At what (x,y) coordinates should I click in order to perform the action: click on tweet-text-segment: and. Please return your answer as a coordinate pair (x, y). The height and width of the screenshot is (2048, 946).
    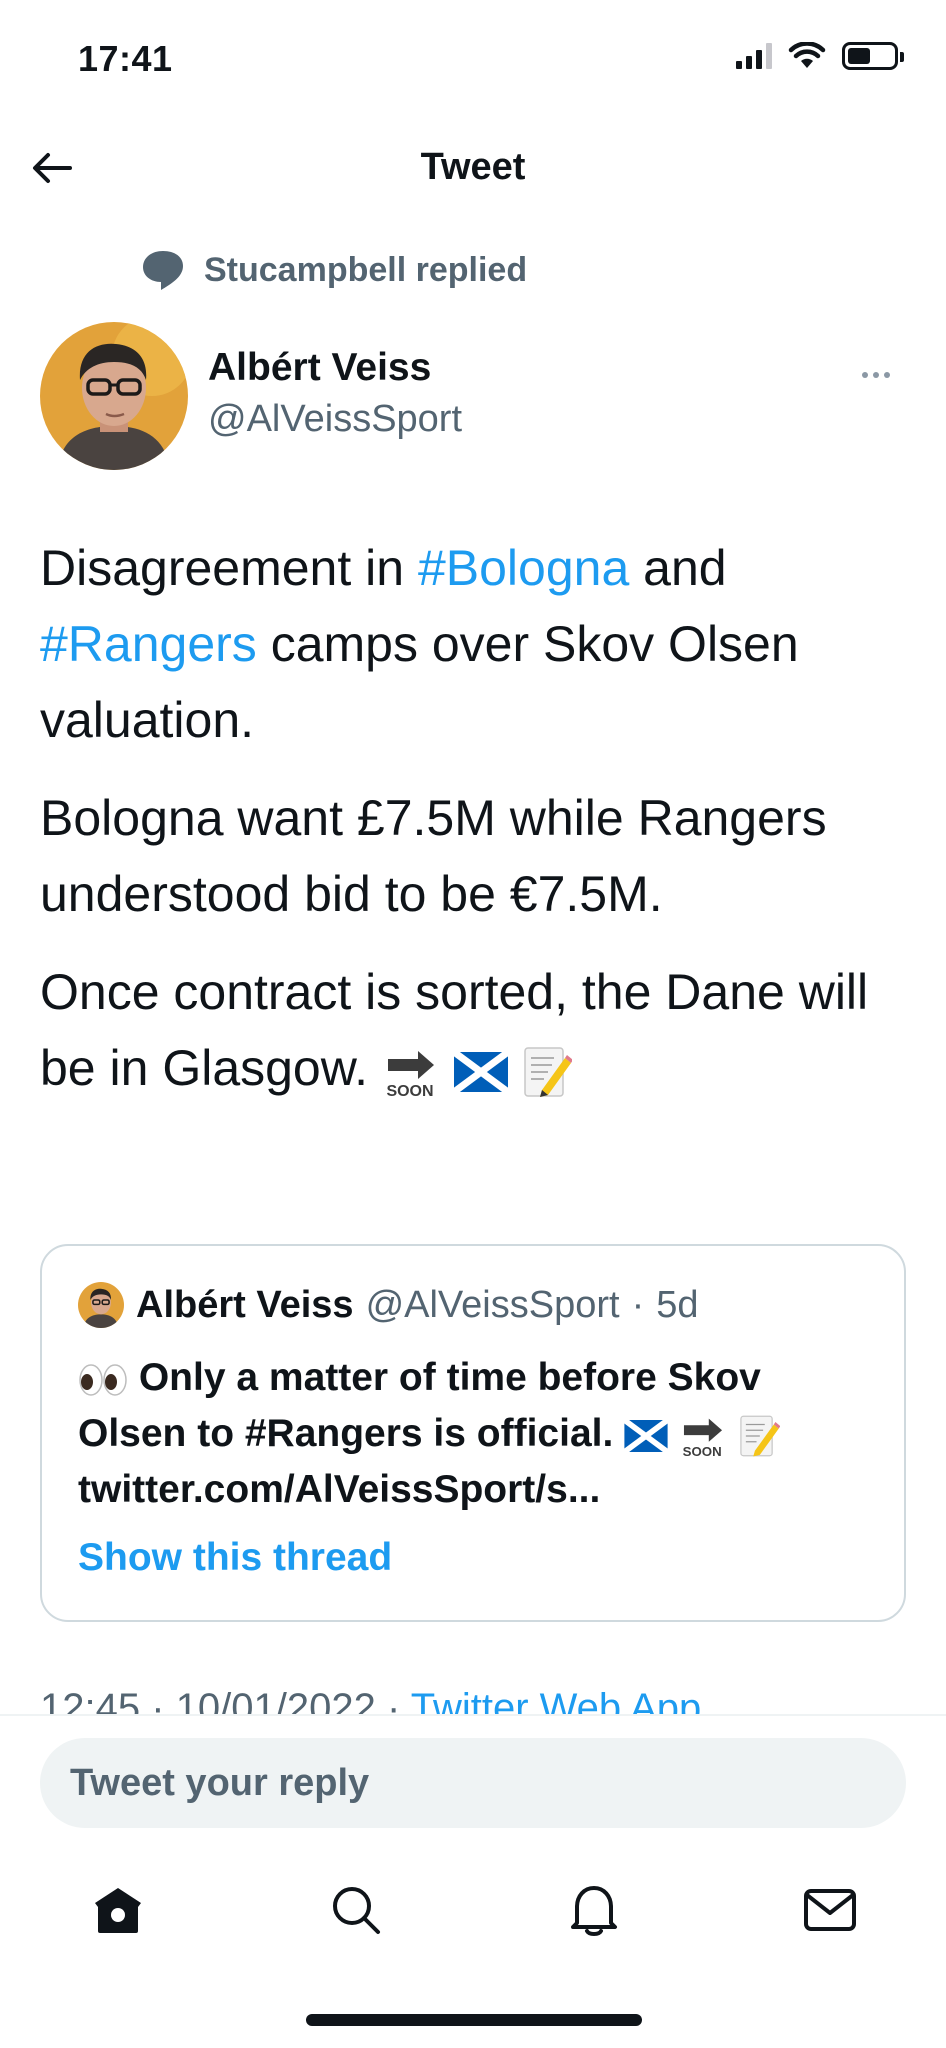
    Looking at the image, I should click on (678, 568).